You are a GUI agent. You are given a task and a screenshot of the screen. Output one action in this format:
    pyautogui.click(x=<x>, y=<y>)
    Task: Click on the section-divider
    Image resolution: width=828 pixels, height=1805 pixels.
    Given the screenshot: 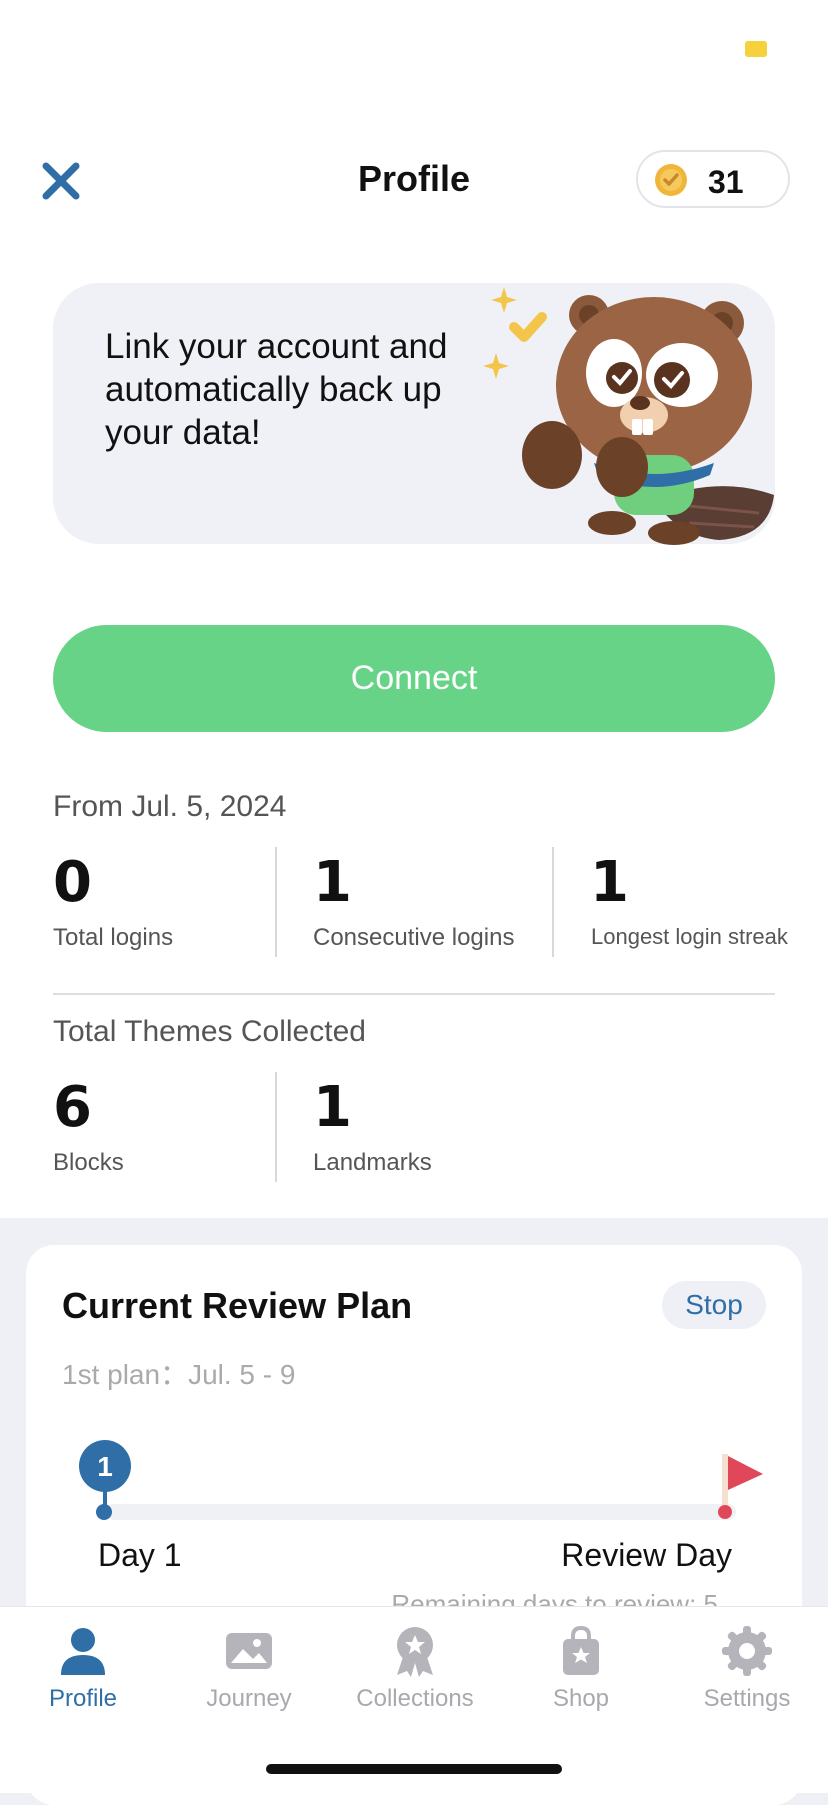 What is the action you would take?
    pyautogui.click(x=414, y=994)
    